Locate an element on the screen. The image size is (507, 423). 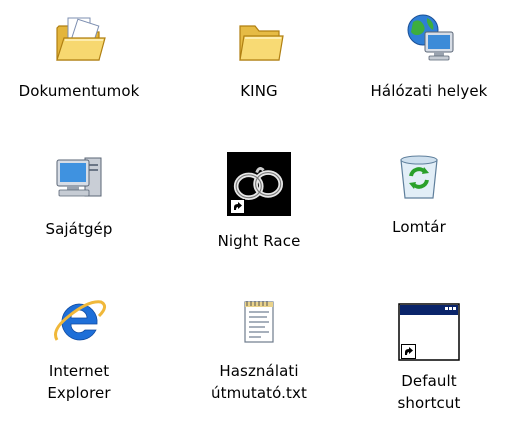
desktop-icon-lomtar: Lomtár is located at coordinates (419, 193).